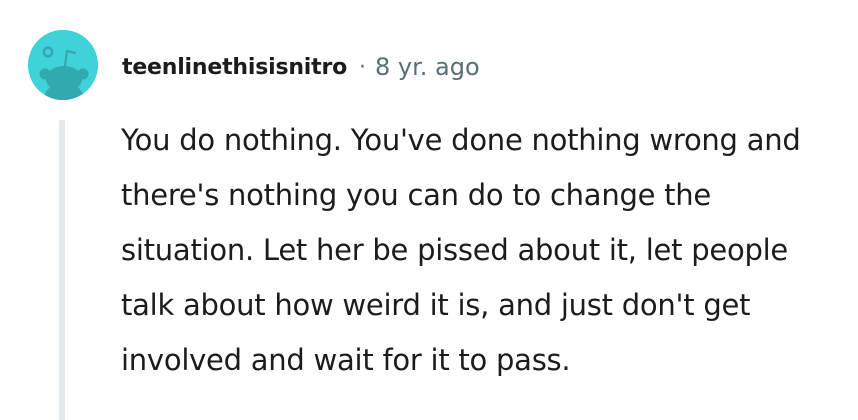 The height and width of the screenshot is (420, 858). I want to click on thread-line, so click(62, 270).